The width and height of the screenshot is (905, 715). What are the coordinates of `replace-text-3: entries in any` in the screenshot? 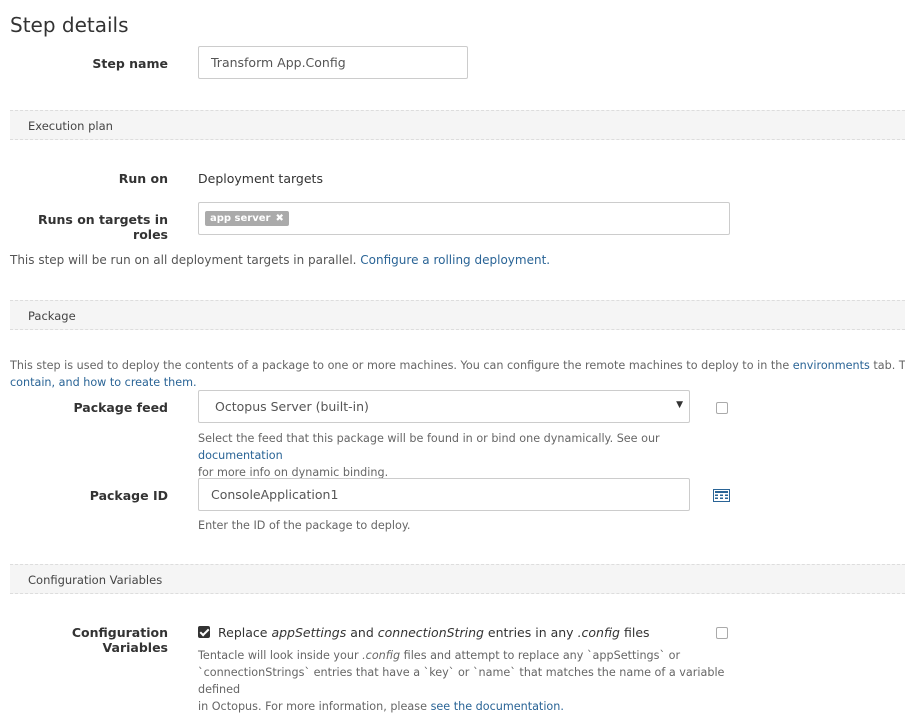 It's located at (530, 632).